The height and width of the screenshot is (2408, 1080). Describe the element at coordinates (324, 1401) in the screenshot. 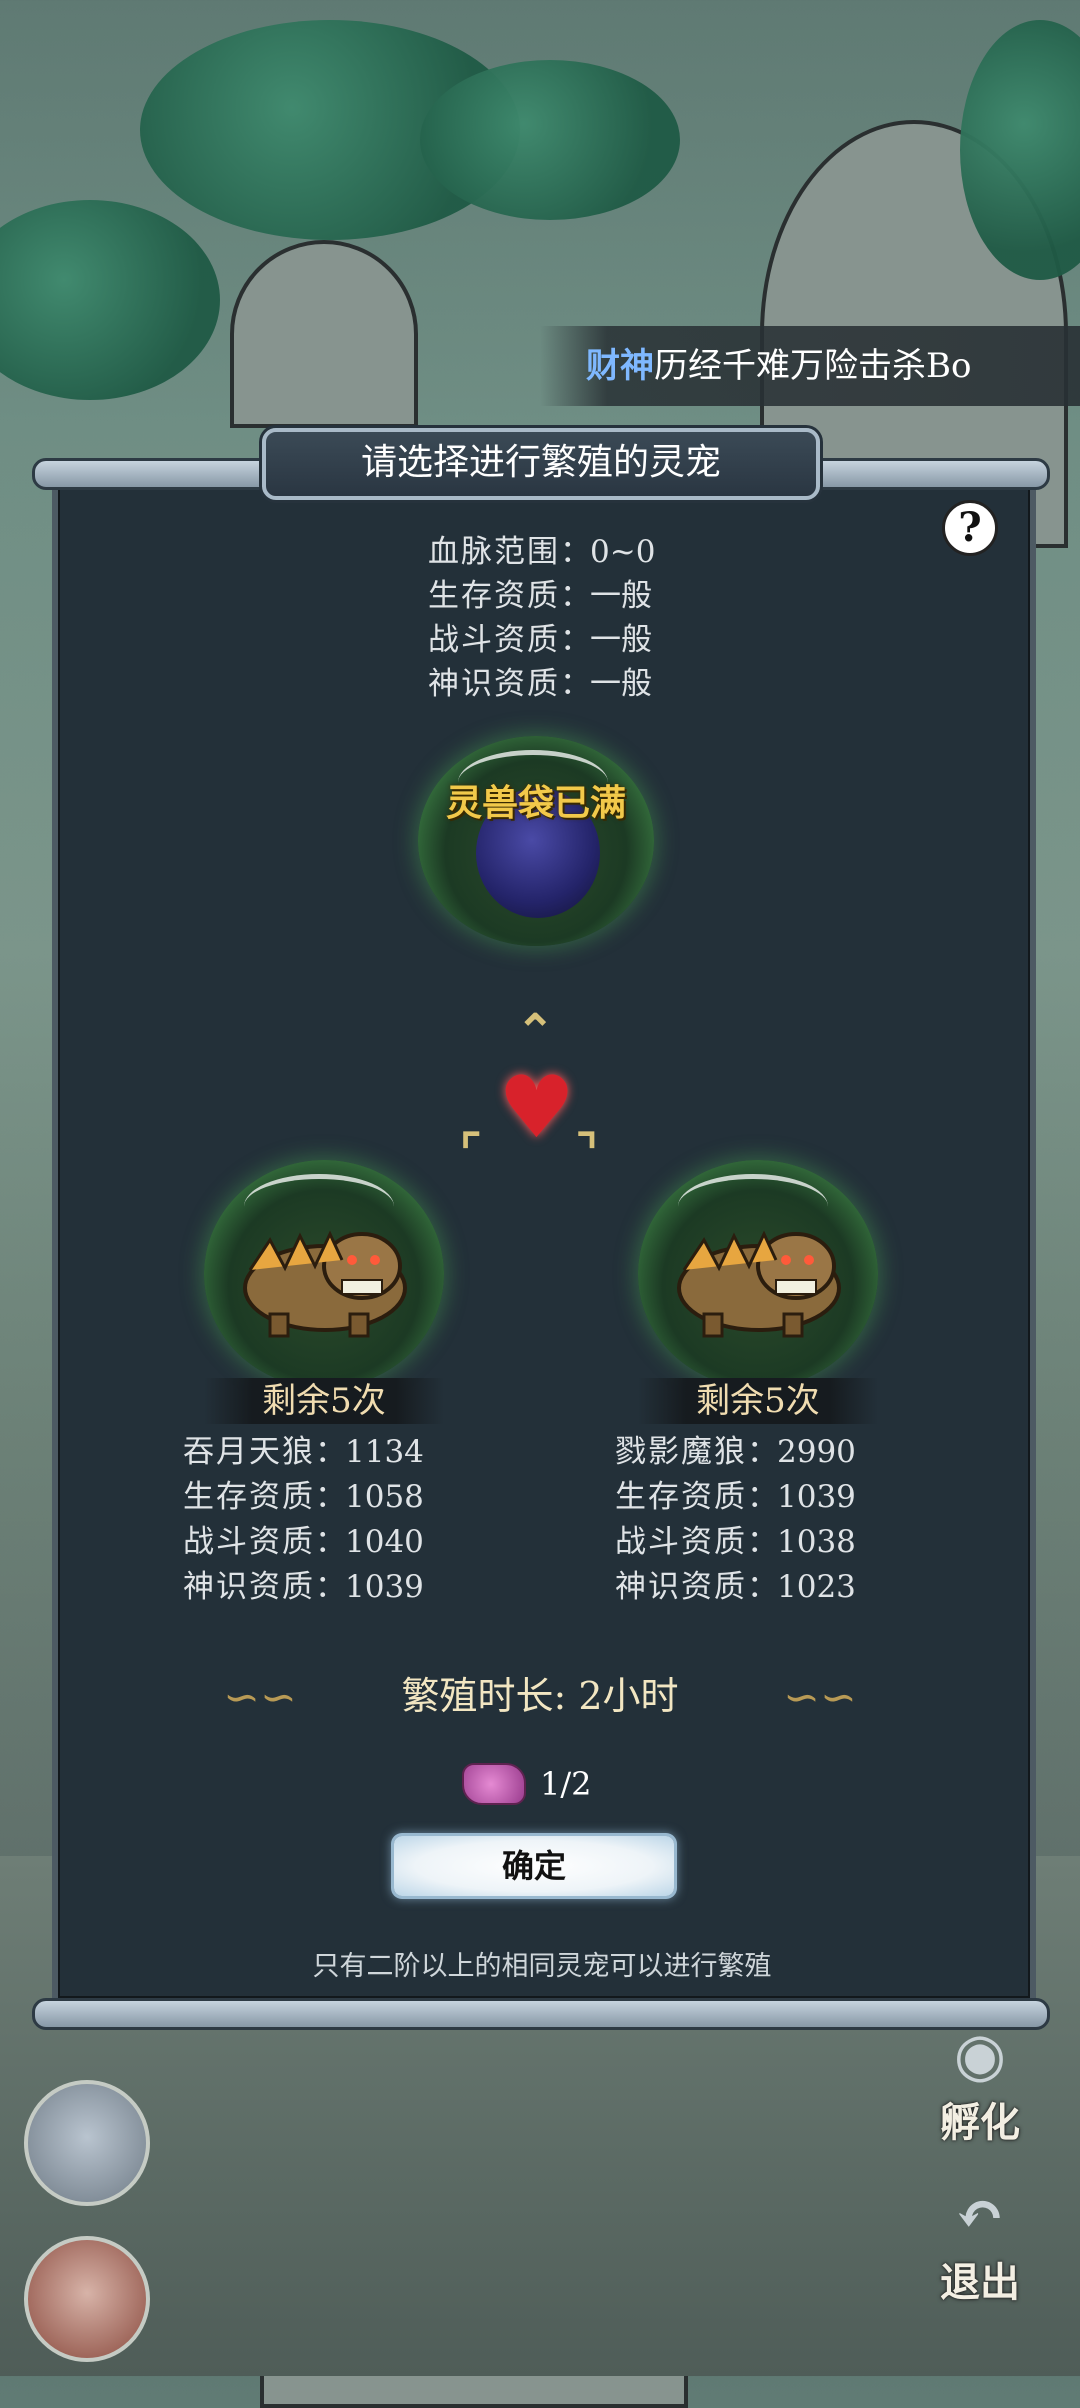

I see `left-remaining-count: 剩余5次` at that location.